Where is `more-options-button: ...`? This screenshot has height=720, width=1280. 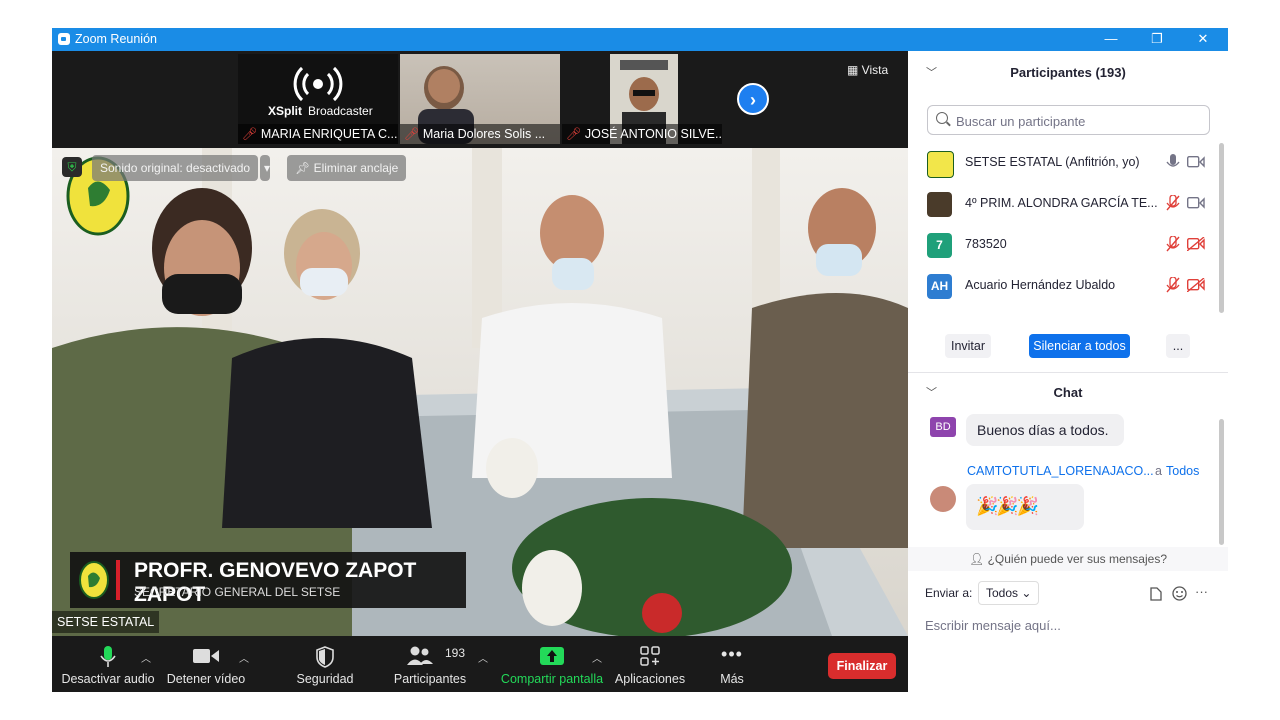
more-options-button: ... is located at coordinates (1178, 346).